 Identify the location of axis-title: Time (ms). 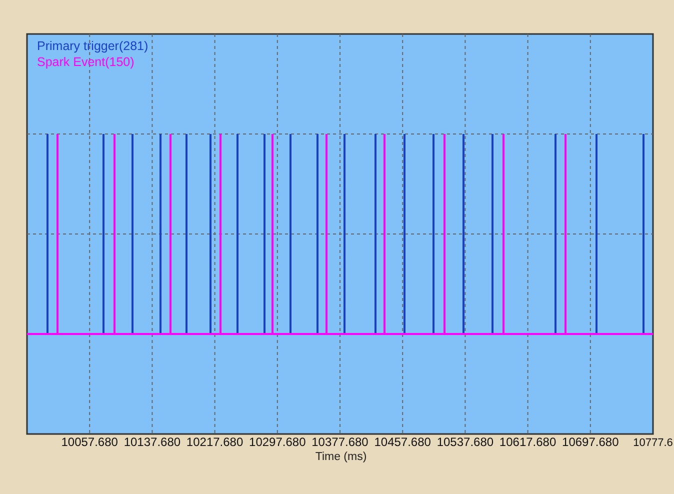
(341, 457).